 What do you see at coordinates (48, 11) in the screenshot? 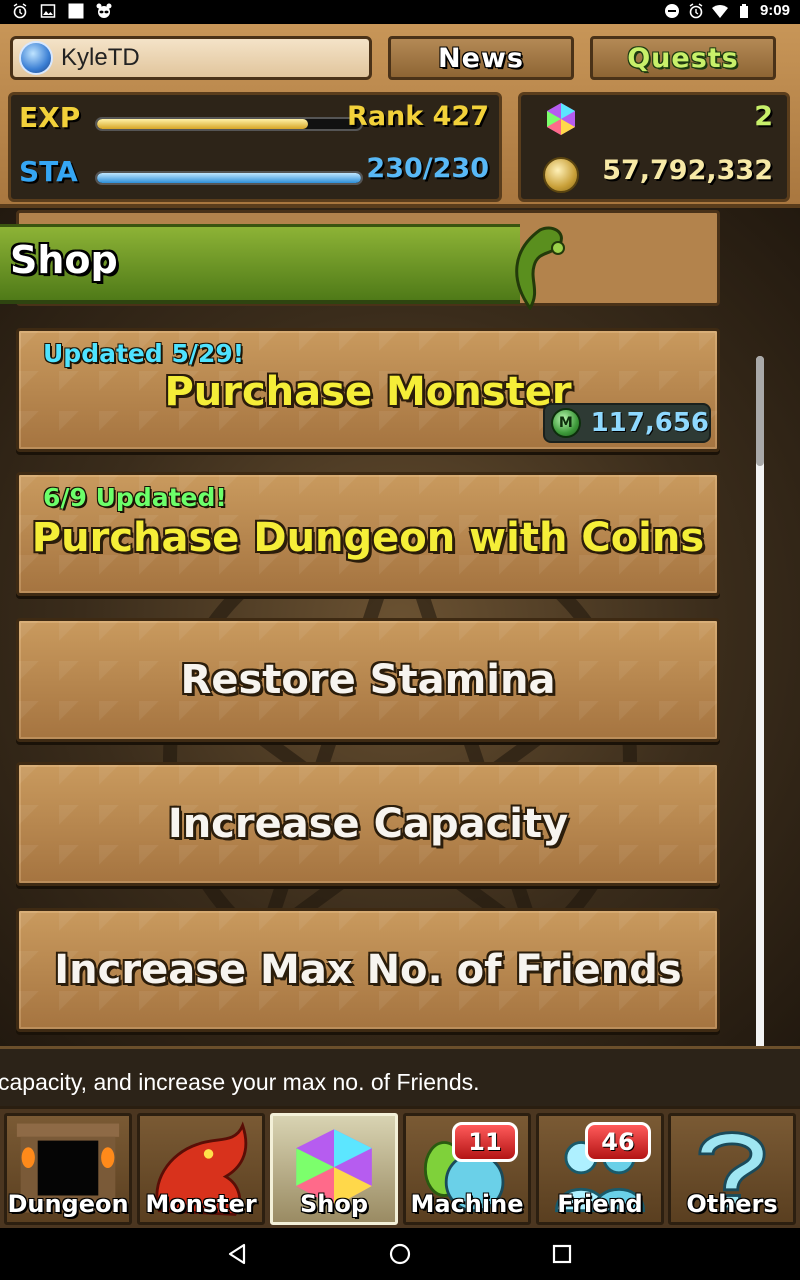
I see `image-icon` at bounding box center [48, 11].